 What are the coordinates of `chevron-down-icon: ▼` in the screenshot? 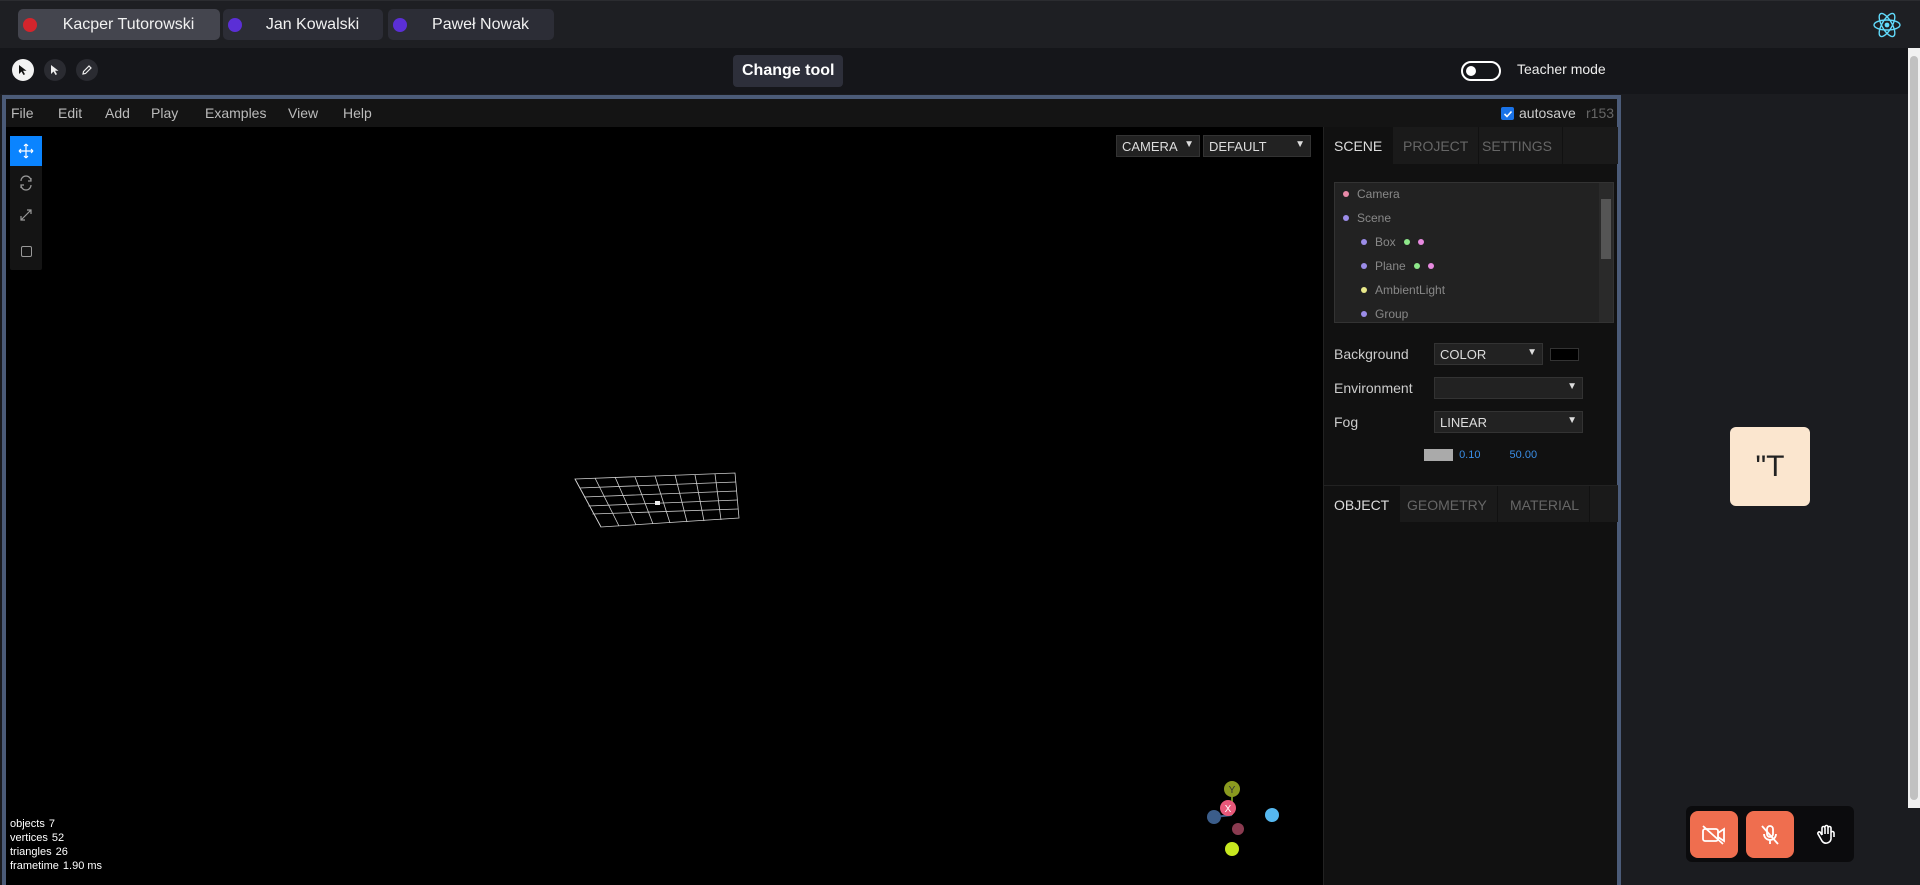 It's located at (1572, 386).